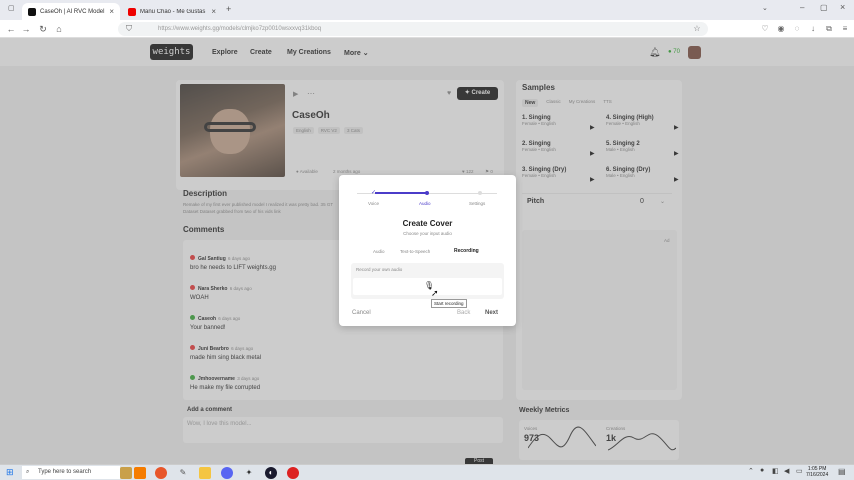 The image size is (854, 480). What do you see at coordinates (13, 9) in the screenshot?
I see `tab-list-icon: ▢` at bounding box center [13, 9].